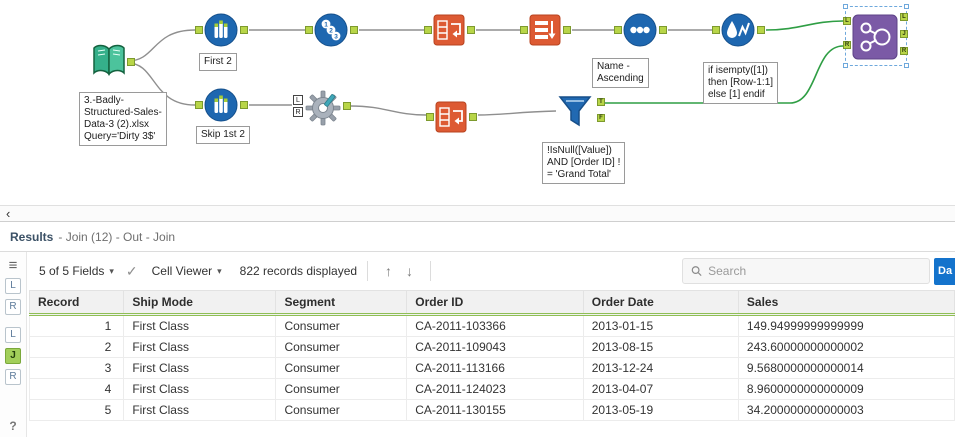 The height and width of the screenshot is (437, 955). Describe the element at coordinates (495, 410) in the screenshot. I see `cell-order-id: CA-2011-130155` at that location.